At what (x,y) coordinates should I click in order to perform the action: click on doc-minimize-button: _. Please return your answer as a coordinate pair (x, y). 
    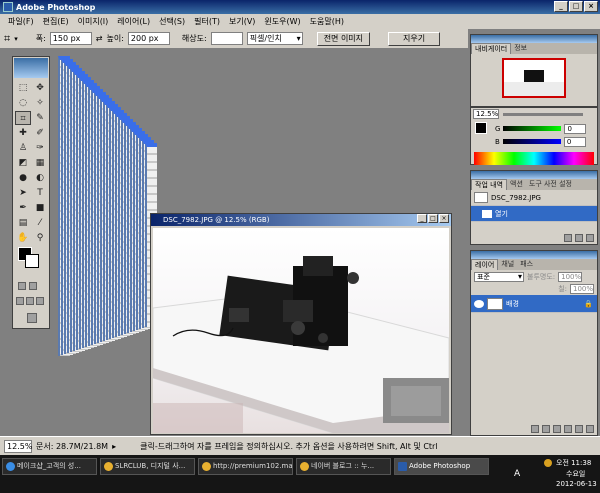
    Looking at the image, I should click on (422, 218).